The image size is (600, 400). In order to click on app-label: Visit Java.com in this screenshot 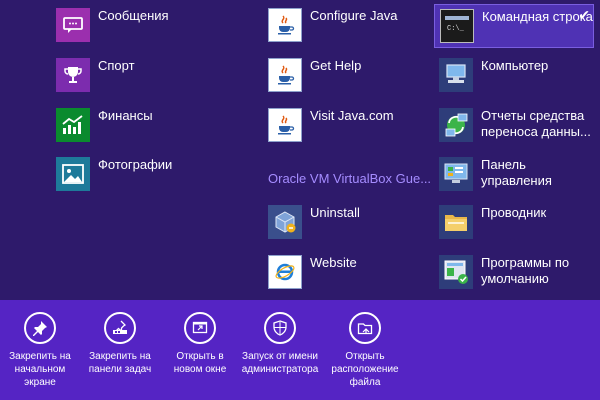, I will do `click(352, 115)`.